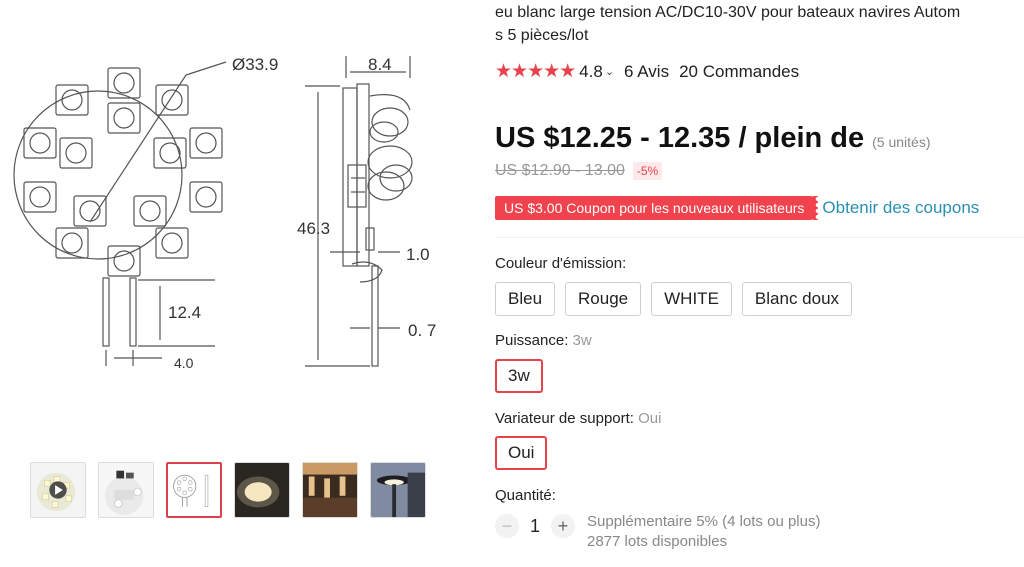  I want to click on star-icon: ★★★★★, so click(535, 71).